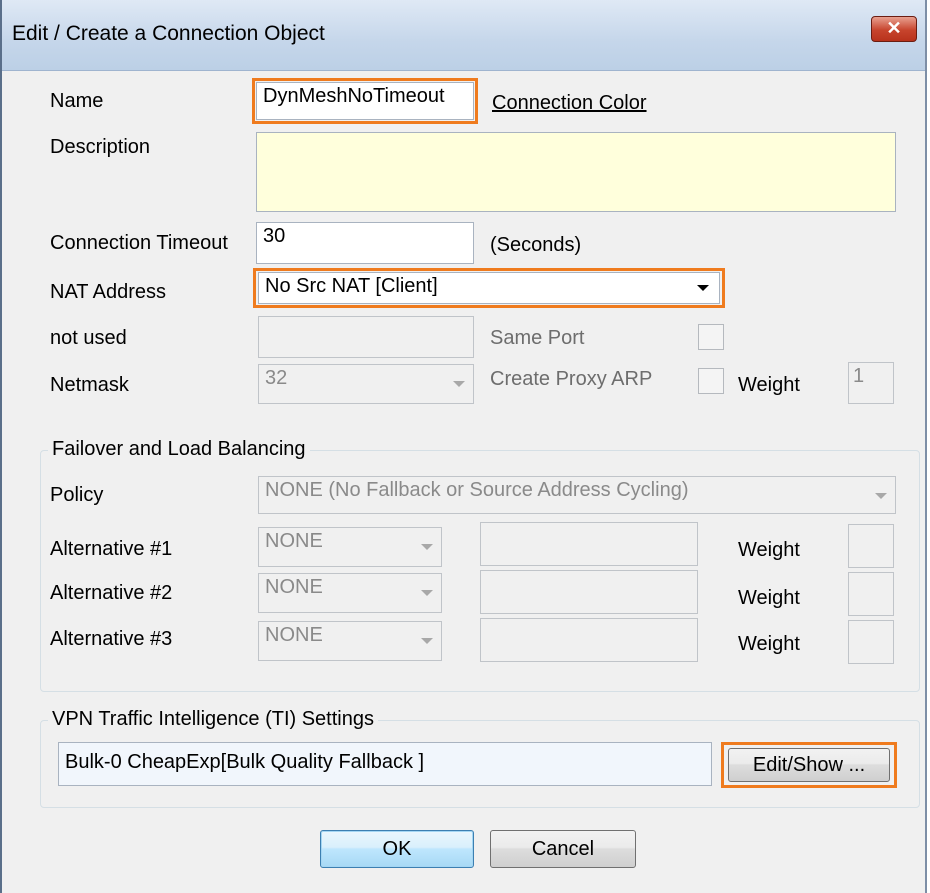 The height and width of the screenshot is (893, 930). What do you see at coordinates (366, 337) in the screenshot?
I see `not-used-input` at bounding box center [366, 337].